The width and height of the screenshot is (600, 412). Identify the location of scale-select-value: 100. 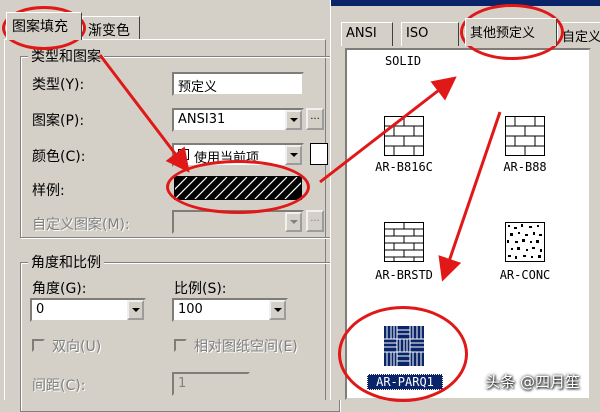
(190, 309).